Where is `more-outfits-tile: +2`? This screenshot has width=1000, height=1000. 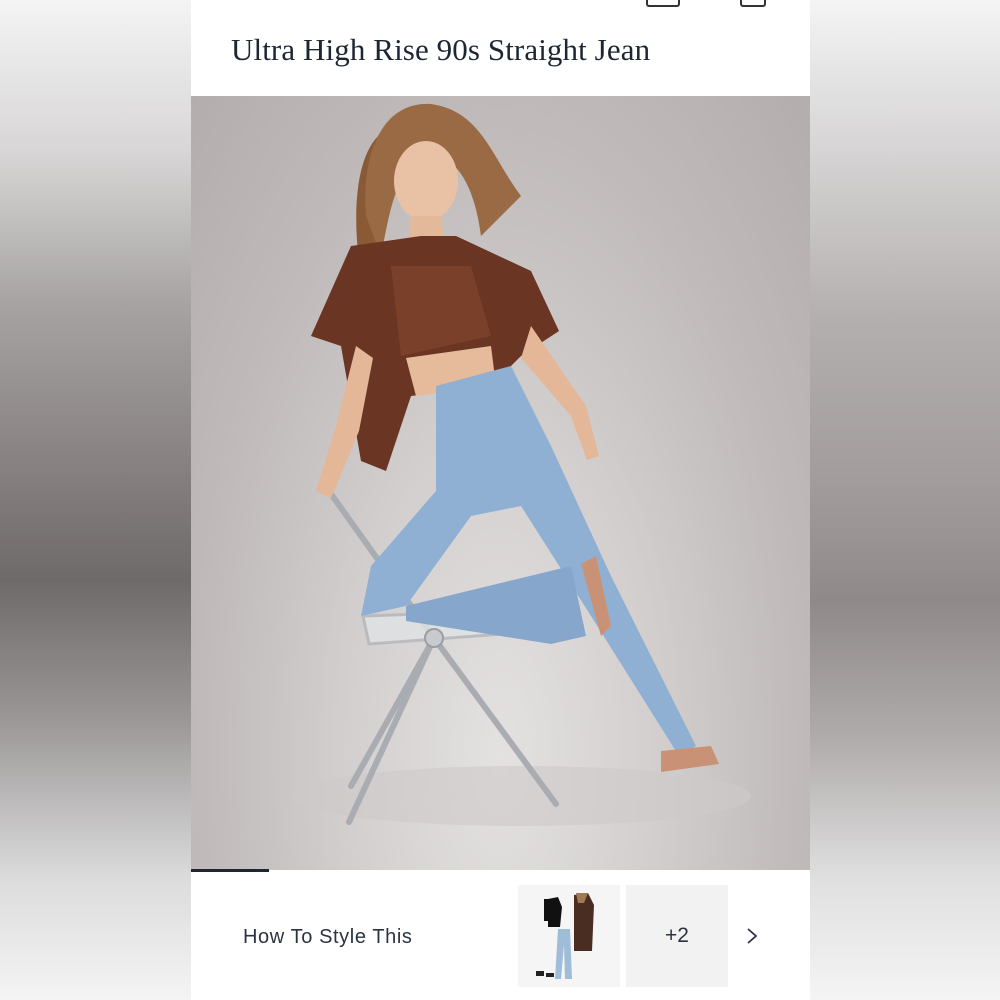
more-outfits-tile: +2 is located at coordinates (677, 936).